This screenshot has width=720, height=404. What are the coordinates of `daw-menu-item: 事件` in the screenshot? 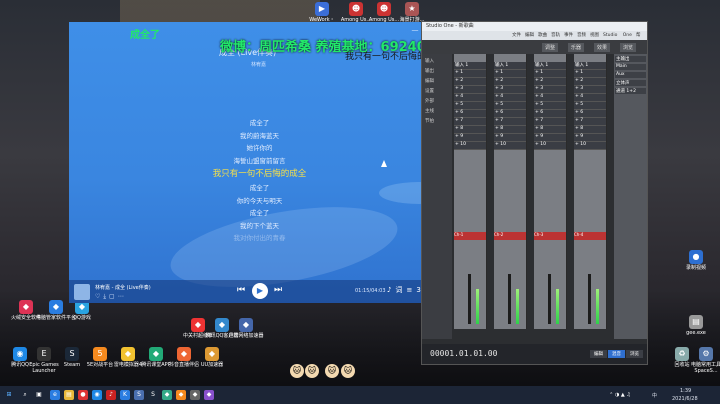 It's located at (568, 35).